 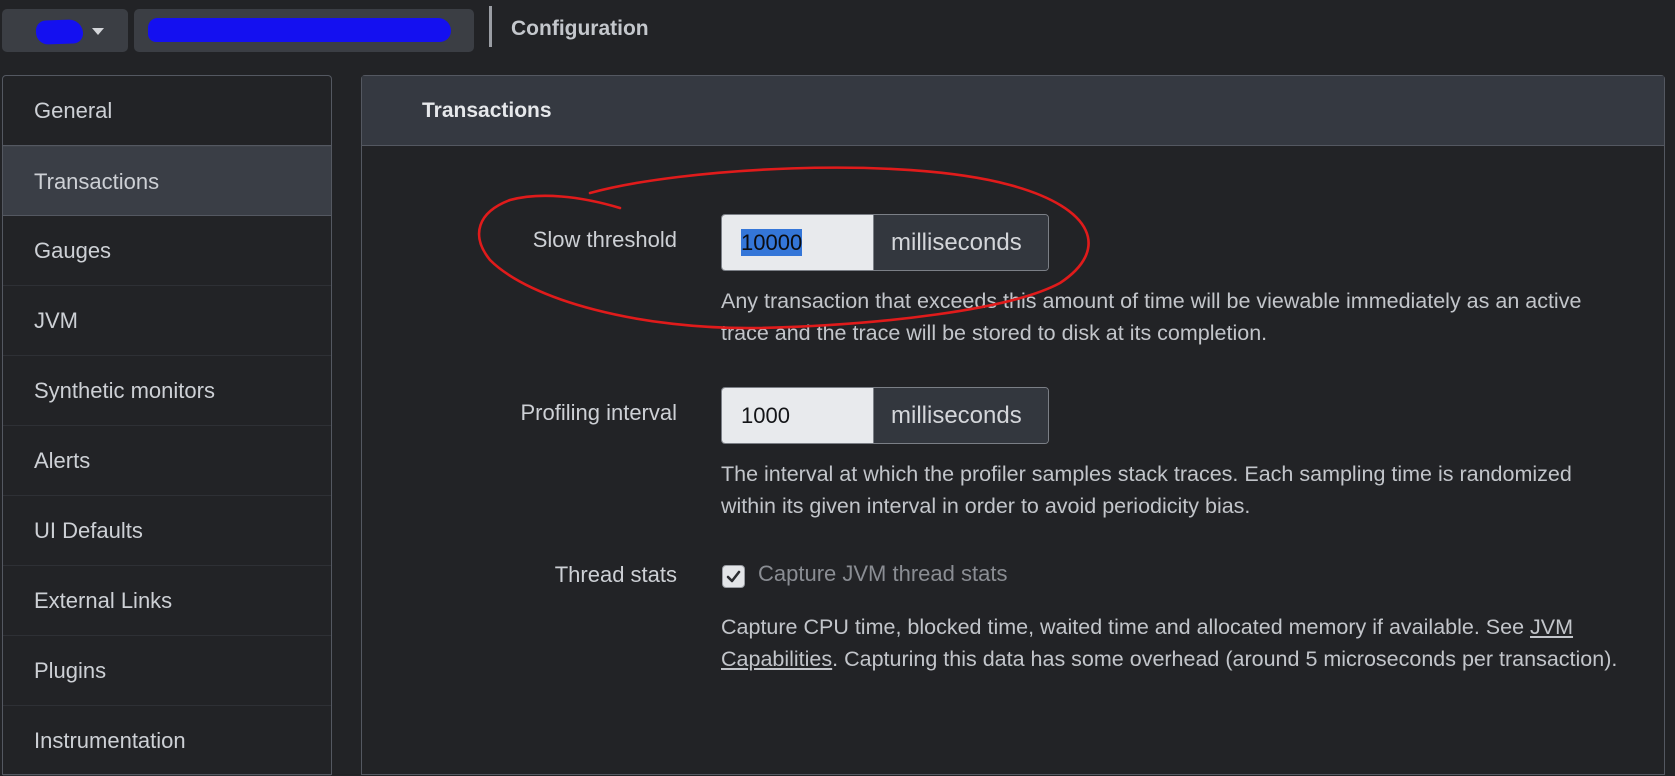 I want to click on panel-title: Transactions, so click(x=1013, y=111).